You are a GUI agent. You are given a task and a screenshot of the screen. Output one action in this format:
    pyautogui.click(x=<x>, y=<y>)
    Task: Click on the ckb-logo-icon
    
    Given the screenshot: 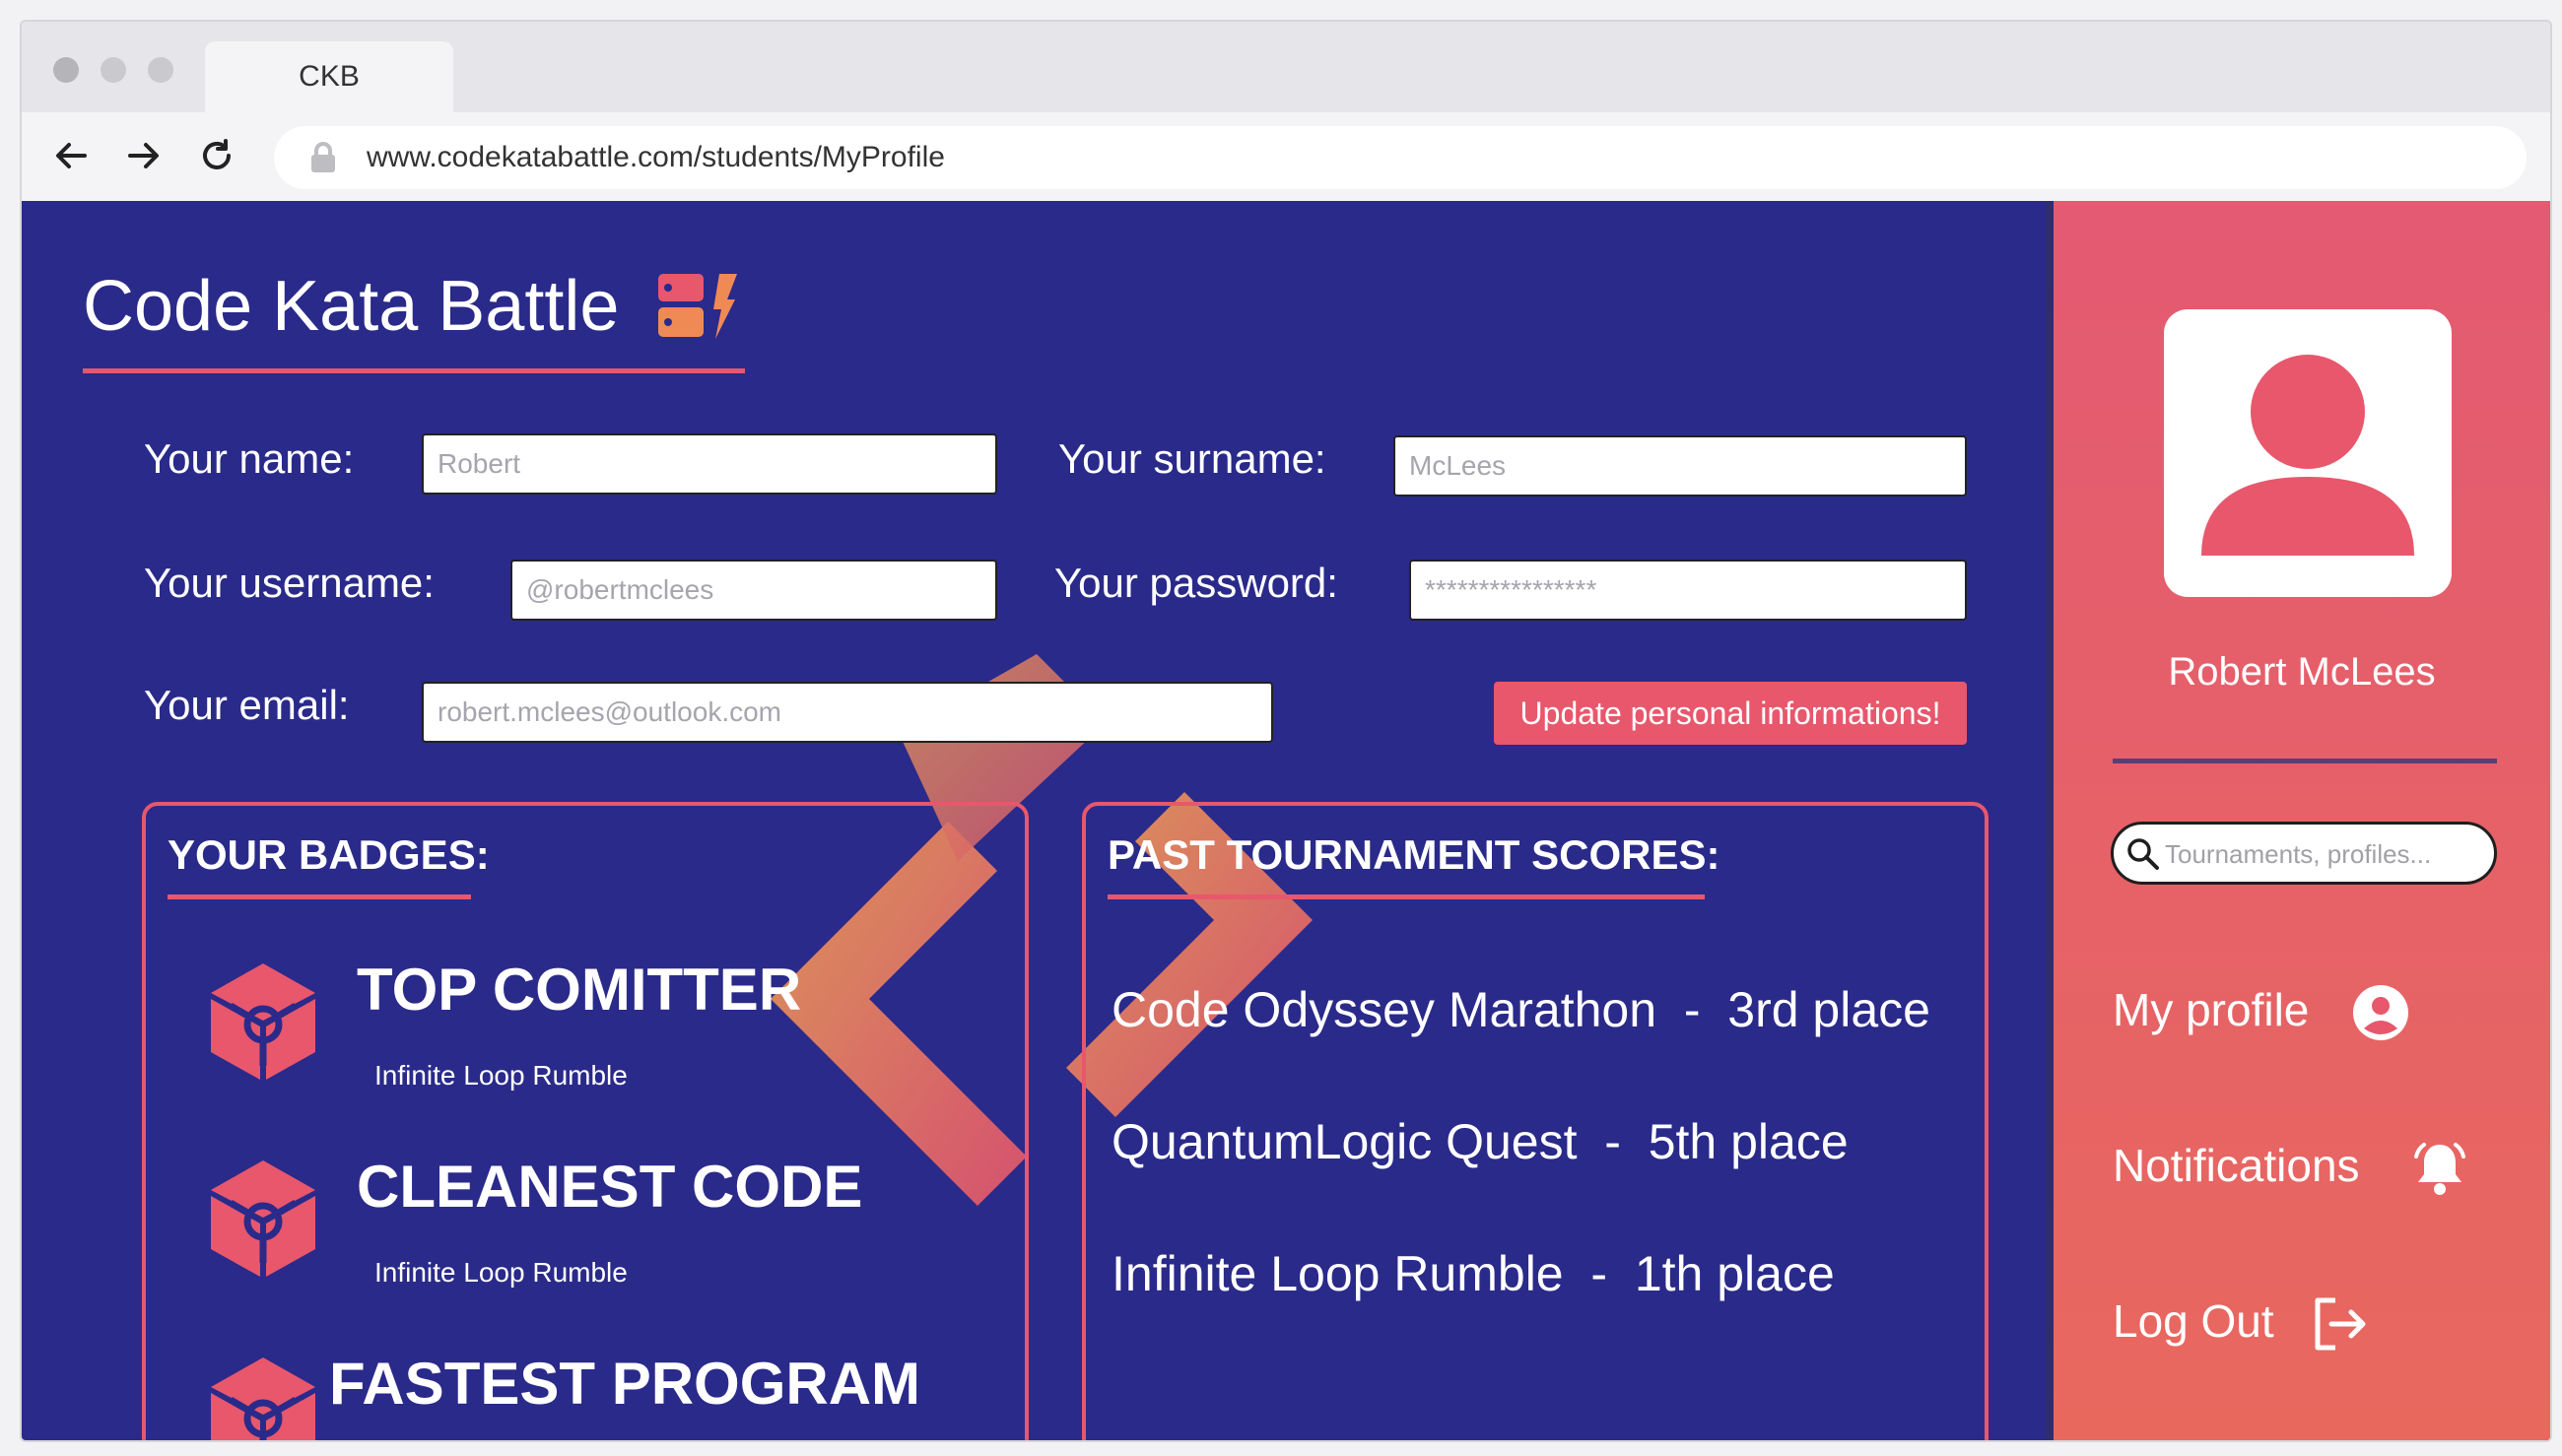 What is the action you would take?
    pyautogui.click(x=697, y=306)
    